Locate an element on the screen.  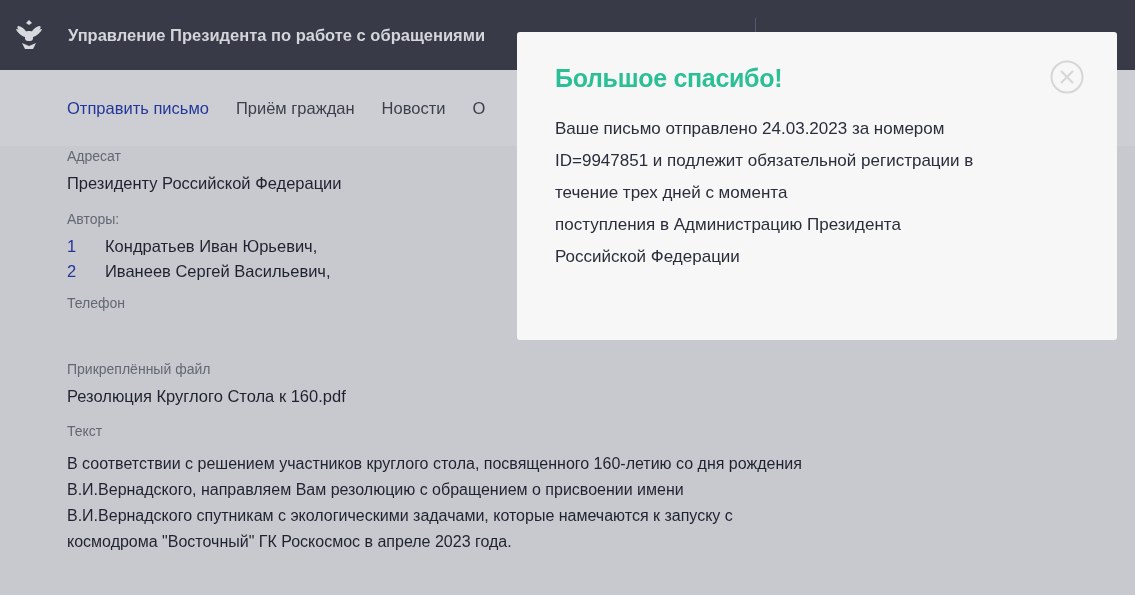
attached-file: Резолюция Круглого Стола к 160.pdf is located at coordinates (206, 396).